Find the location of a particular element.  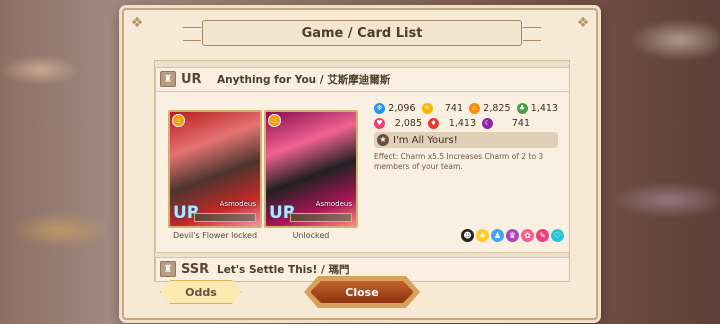

crown-icon: ♛ is located at coordinates (512, 235).